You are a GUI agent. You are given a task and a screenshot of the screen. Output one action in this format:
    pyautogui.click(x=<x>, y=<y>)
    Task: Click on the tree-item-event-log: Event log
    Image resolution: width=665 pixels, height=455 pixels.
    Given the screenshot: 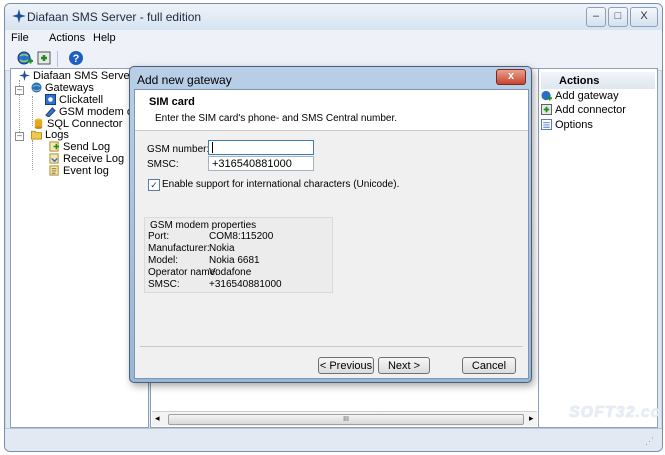 What is the action you would take?
    pyautogui.click(x=79, y=171)
    